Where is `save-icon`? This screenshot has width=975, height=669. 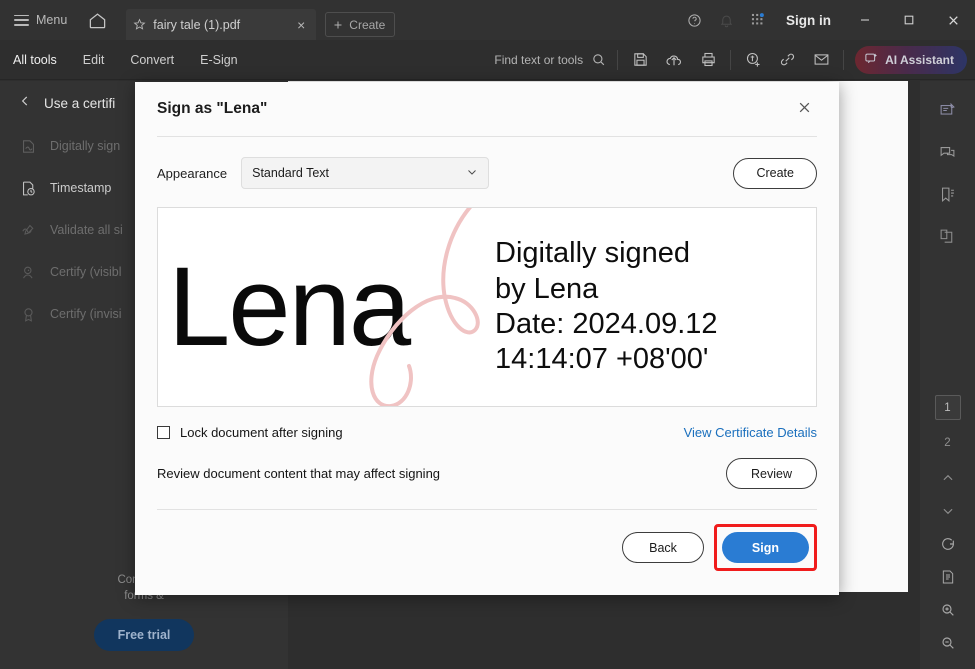
save-icon is located at coordinates (640, 60).